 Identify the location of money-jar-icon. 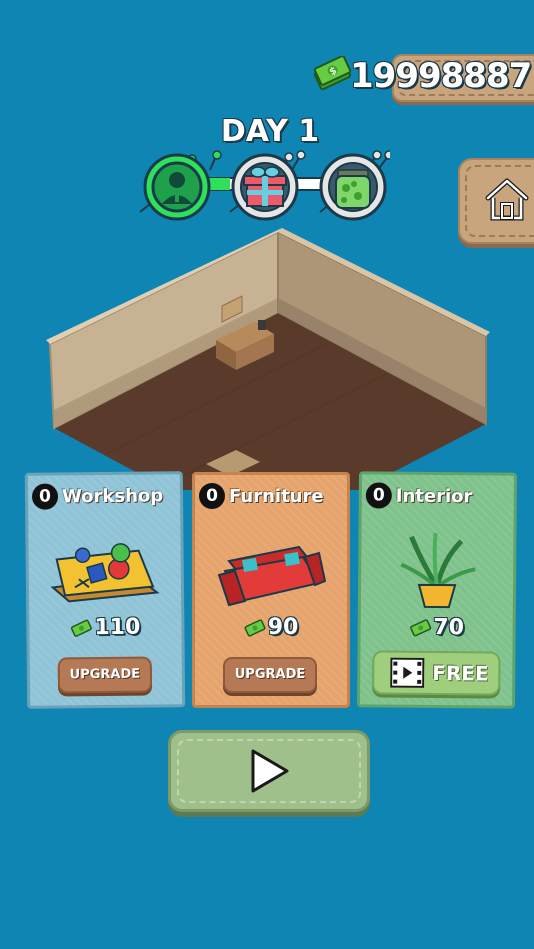
(353, 187).